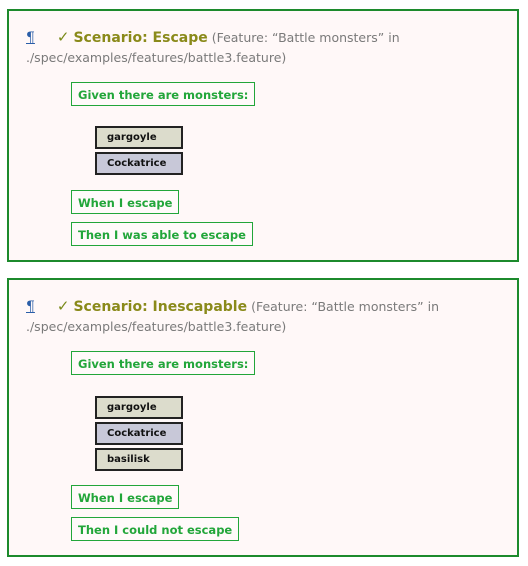 This screenshot has width=528, height=566. What do you see at coordinates (139, 459) in the screenshot?
I see `monster-cell: basilisk` at bounding box center [139, 459].